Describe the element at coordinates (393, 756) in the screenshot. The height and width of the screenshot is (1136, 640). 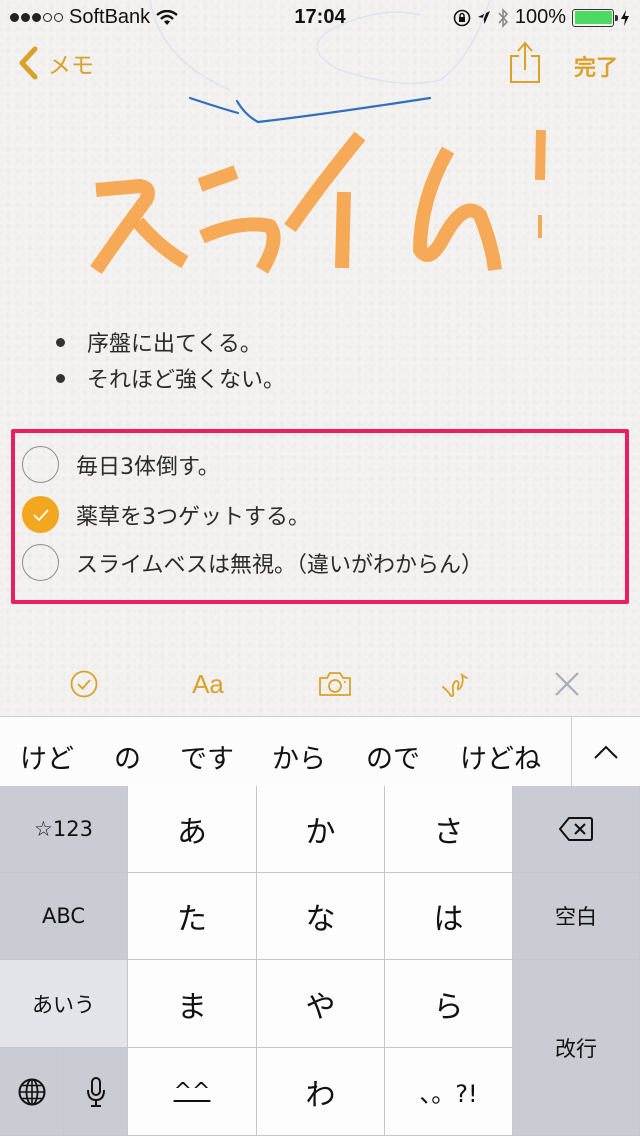
I see `prediction-item: ので` at that location.